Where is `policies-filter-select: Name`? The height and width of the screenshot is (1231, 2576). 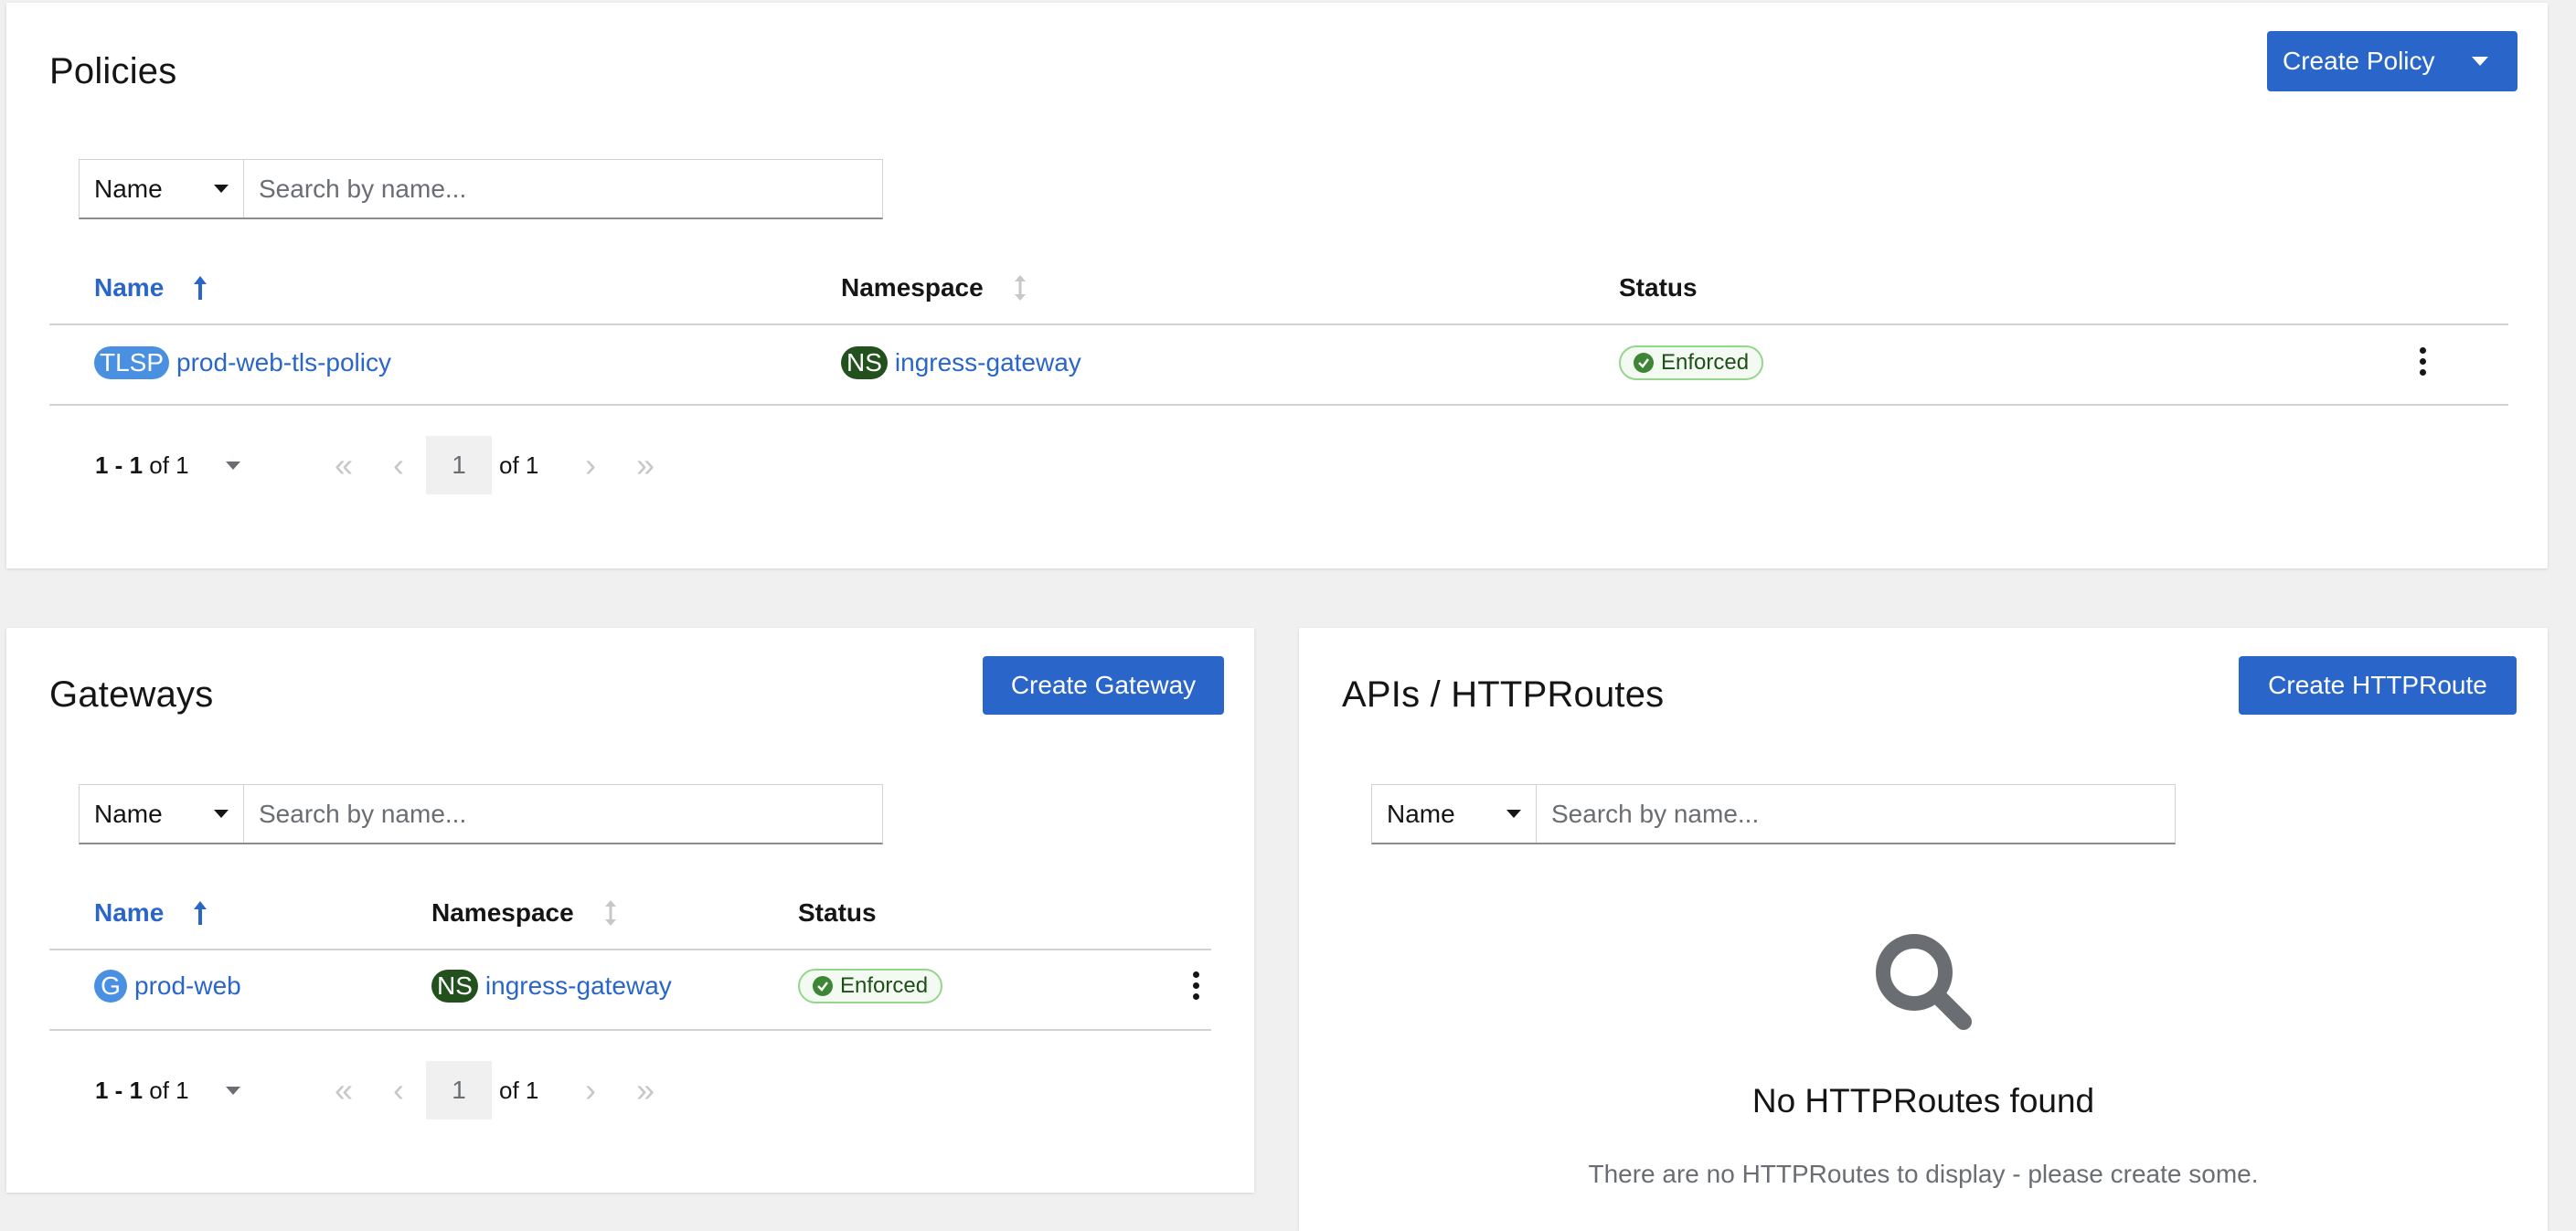 policies-filter-select: Name is located at coordinates (162, 189).